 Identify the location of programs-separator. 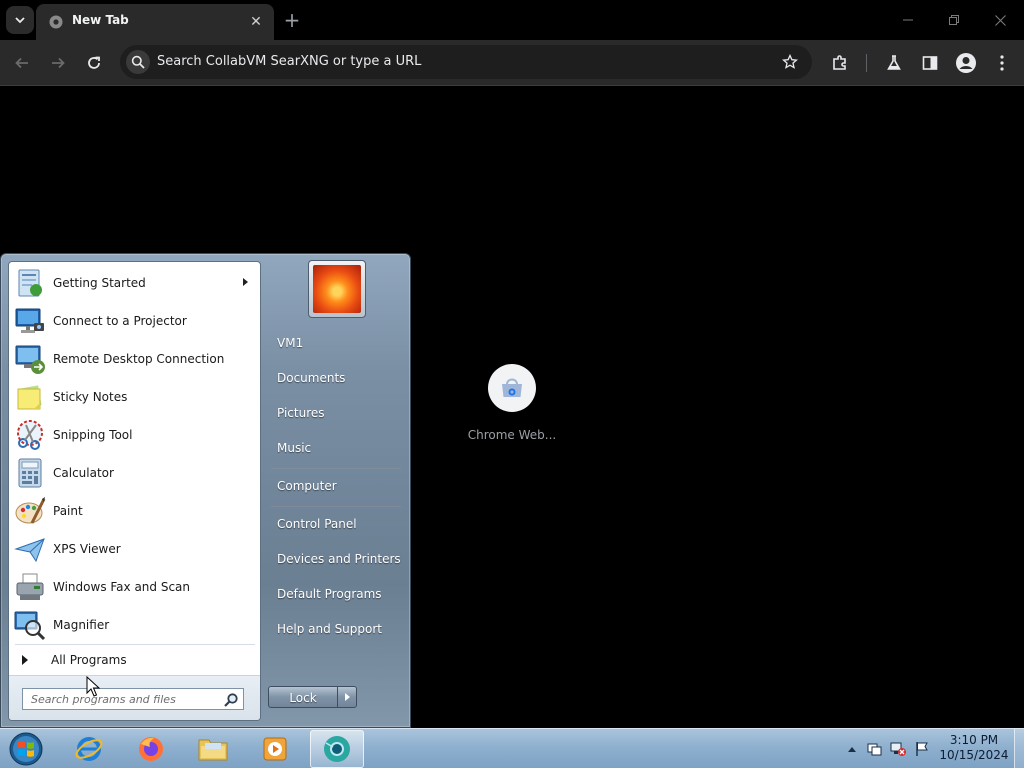
(135, 644).